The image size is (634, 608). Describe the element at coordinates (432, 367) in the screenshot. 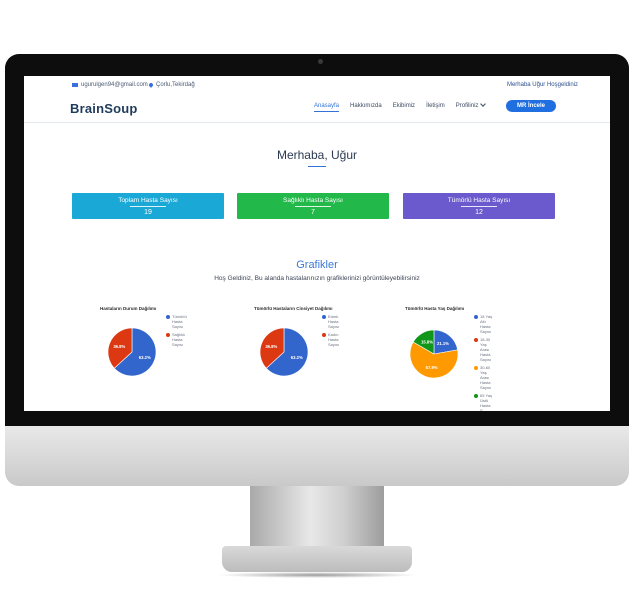

I see `pie-data-label: 57.9%` at that location.